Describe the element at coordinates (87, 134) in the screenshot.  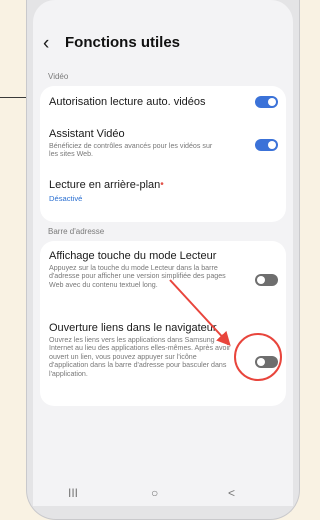
I see `setting-title: Assistant Vidéo` at that location.